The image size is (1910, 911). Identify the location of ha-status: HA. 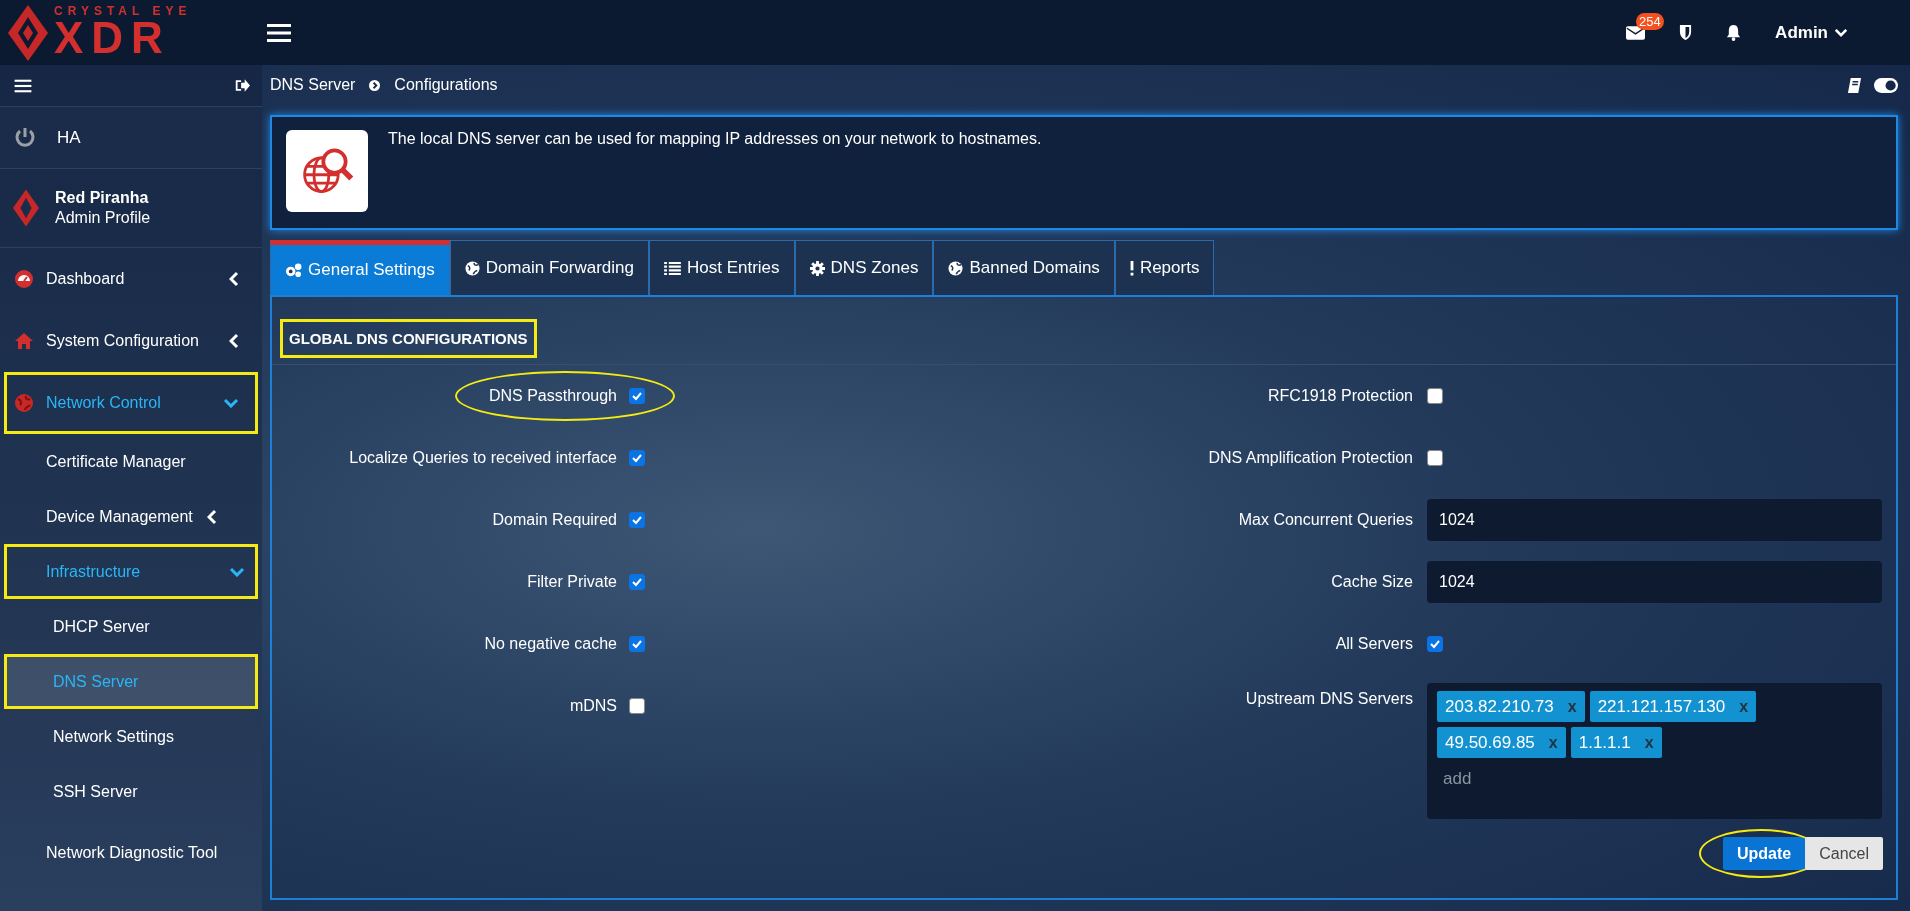
(131, 137).